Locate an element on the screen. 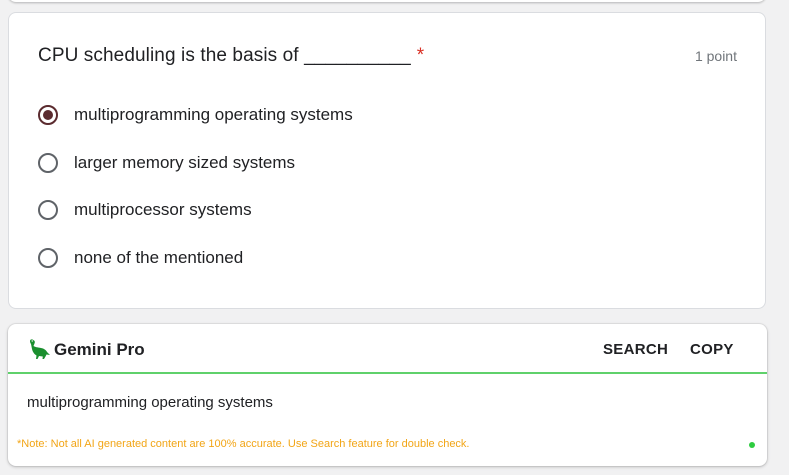  gemini-answer-text: multiprogramming operating systems is located at coordinates (150, 402).